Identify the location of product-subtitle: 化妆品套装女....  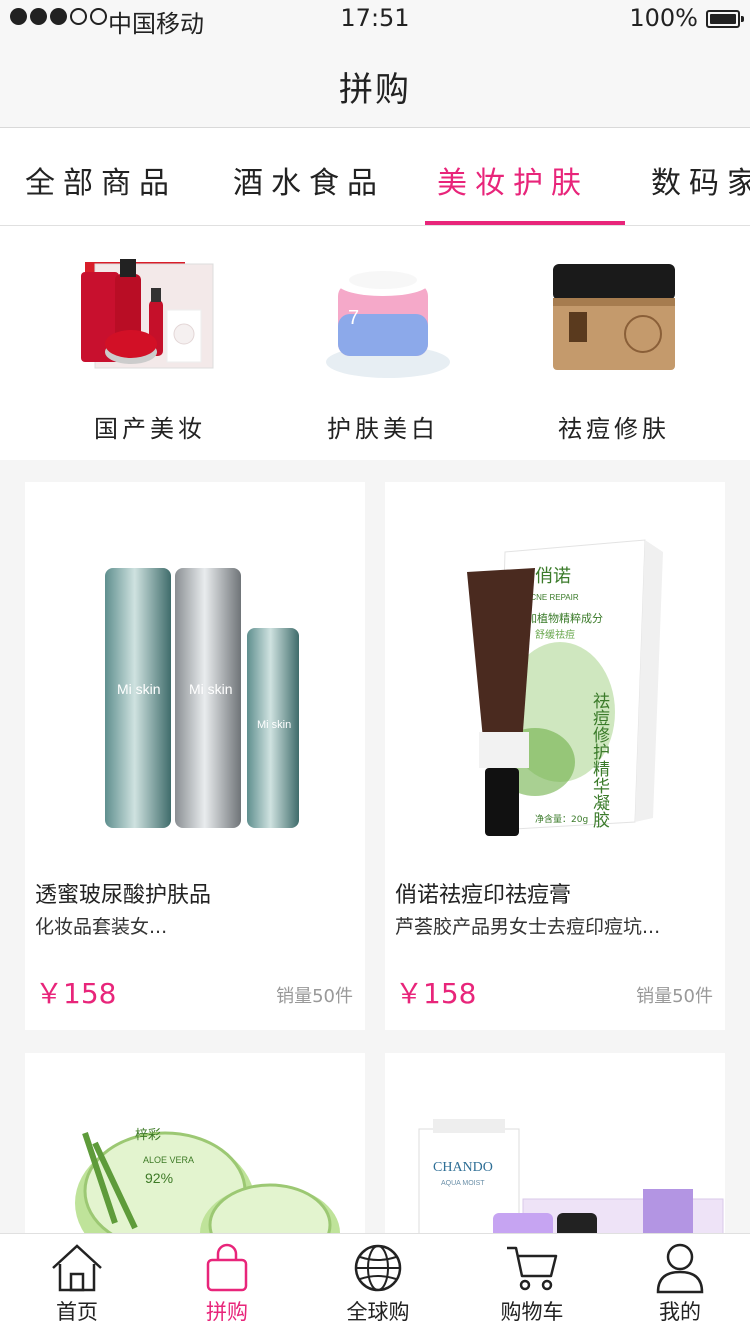
(101, 927).